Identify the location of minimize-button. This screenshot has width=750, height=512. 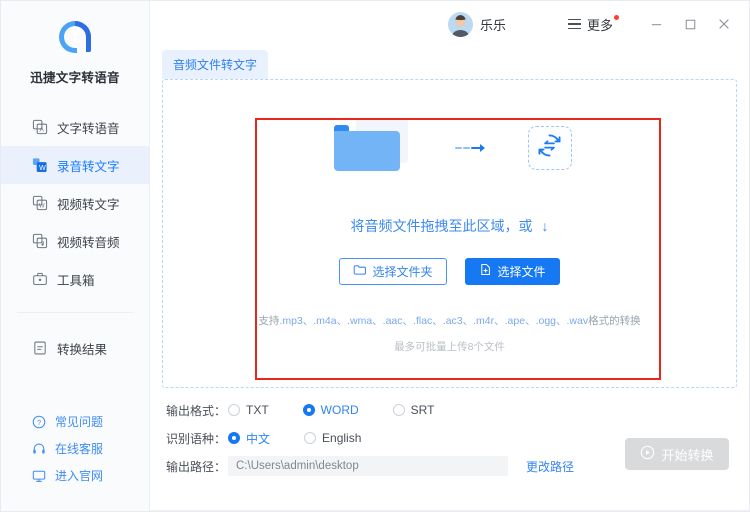
(656, 24).